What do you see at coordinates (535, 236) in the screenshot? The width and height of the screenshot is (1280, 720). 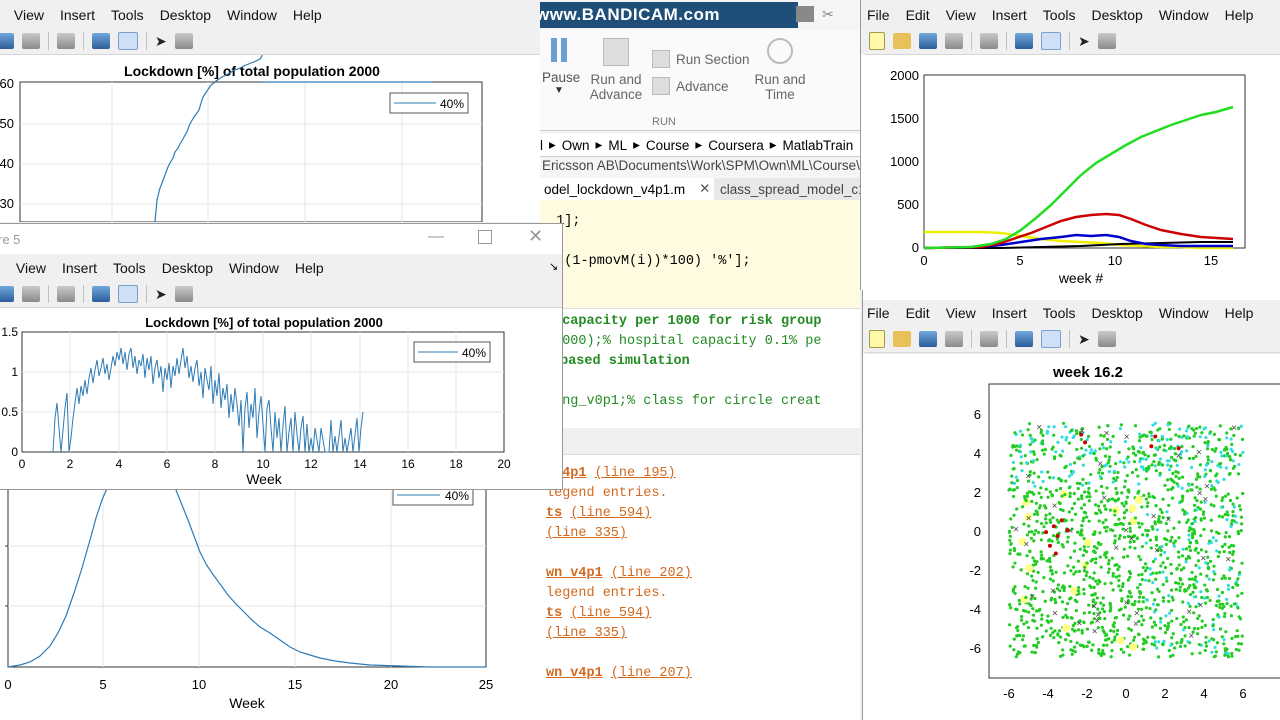 I see `close-button: ✕` at bounding box center [535, 236].